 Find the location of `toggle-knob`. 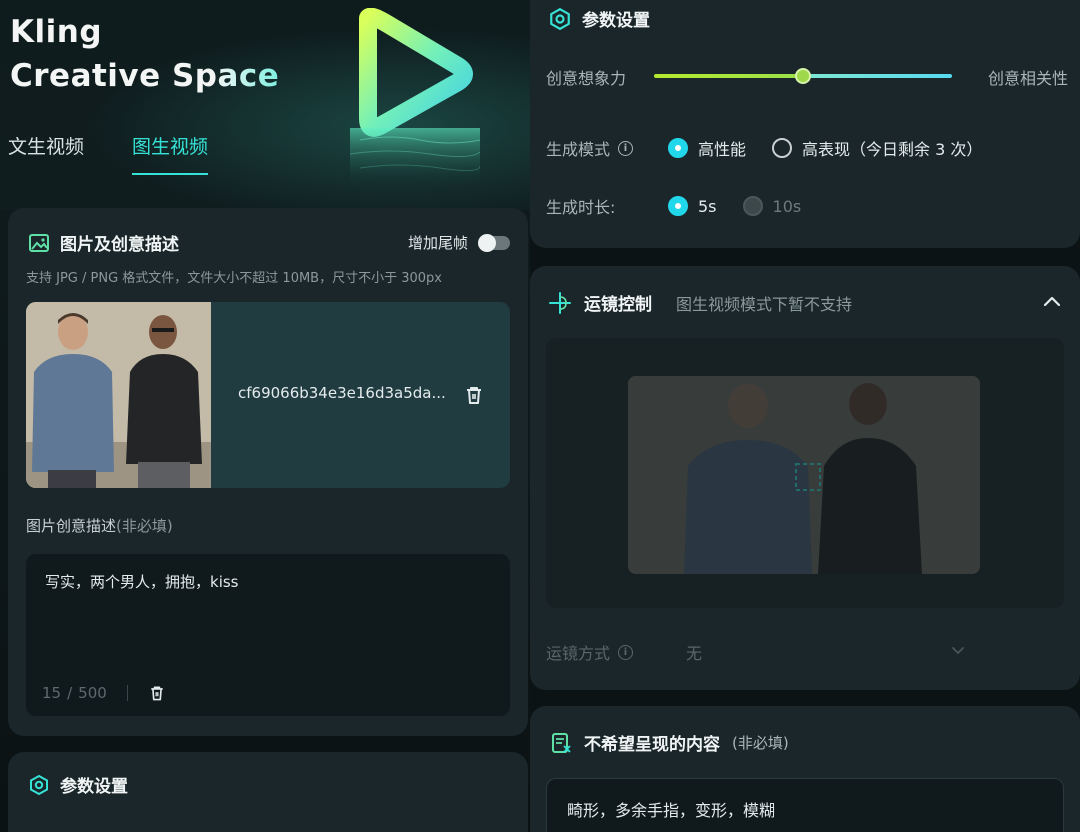

toggle-knob is located at coordinates (487, 242).